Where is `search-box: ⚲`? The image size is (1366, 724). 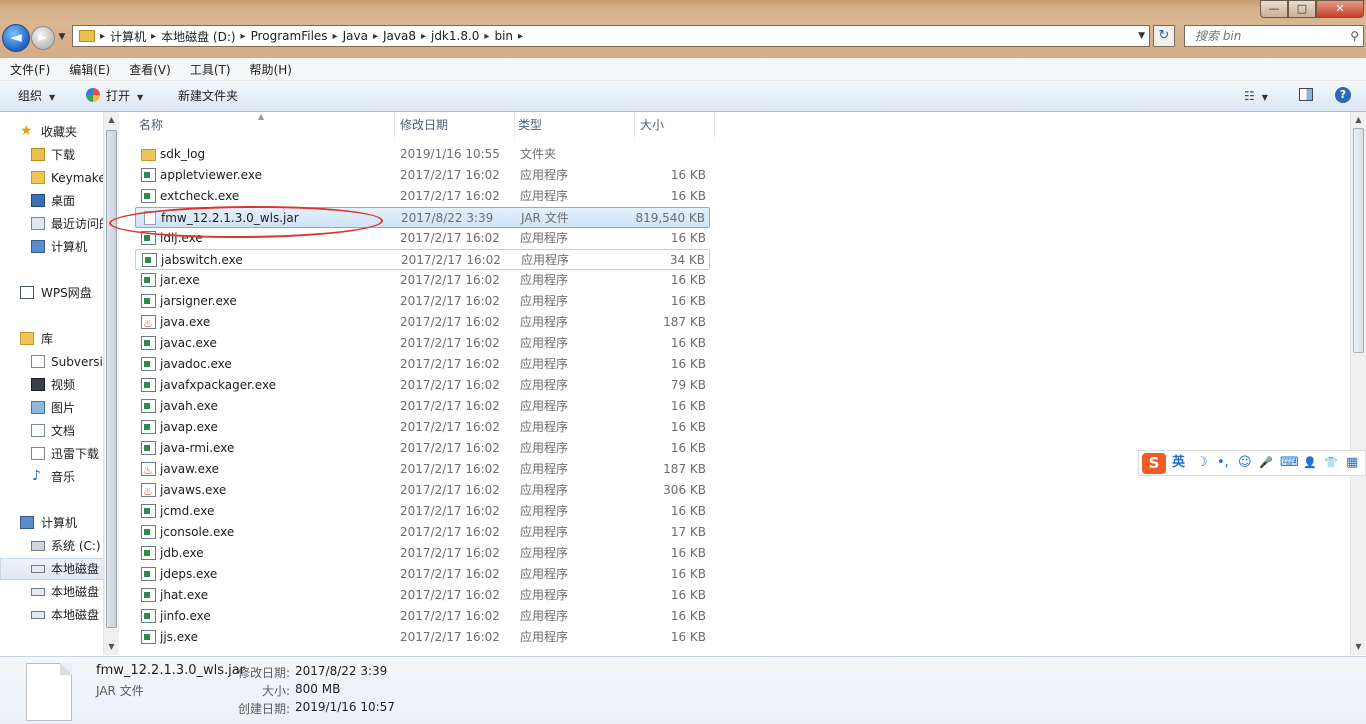
search-box: ⚲ is located at coordinates (1274, 36).